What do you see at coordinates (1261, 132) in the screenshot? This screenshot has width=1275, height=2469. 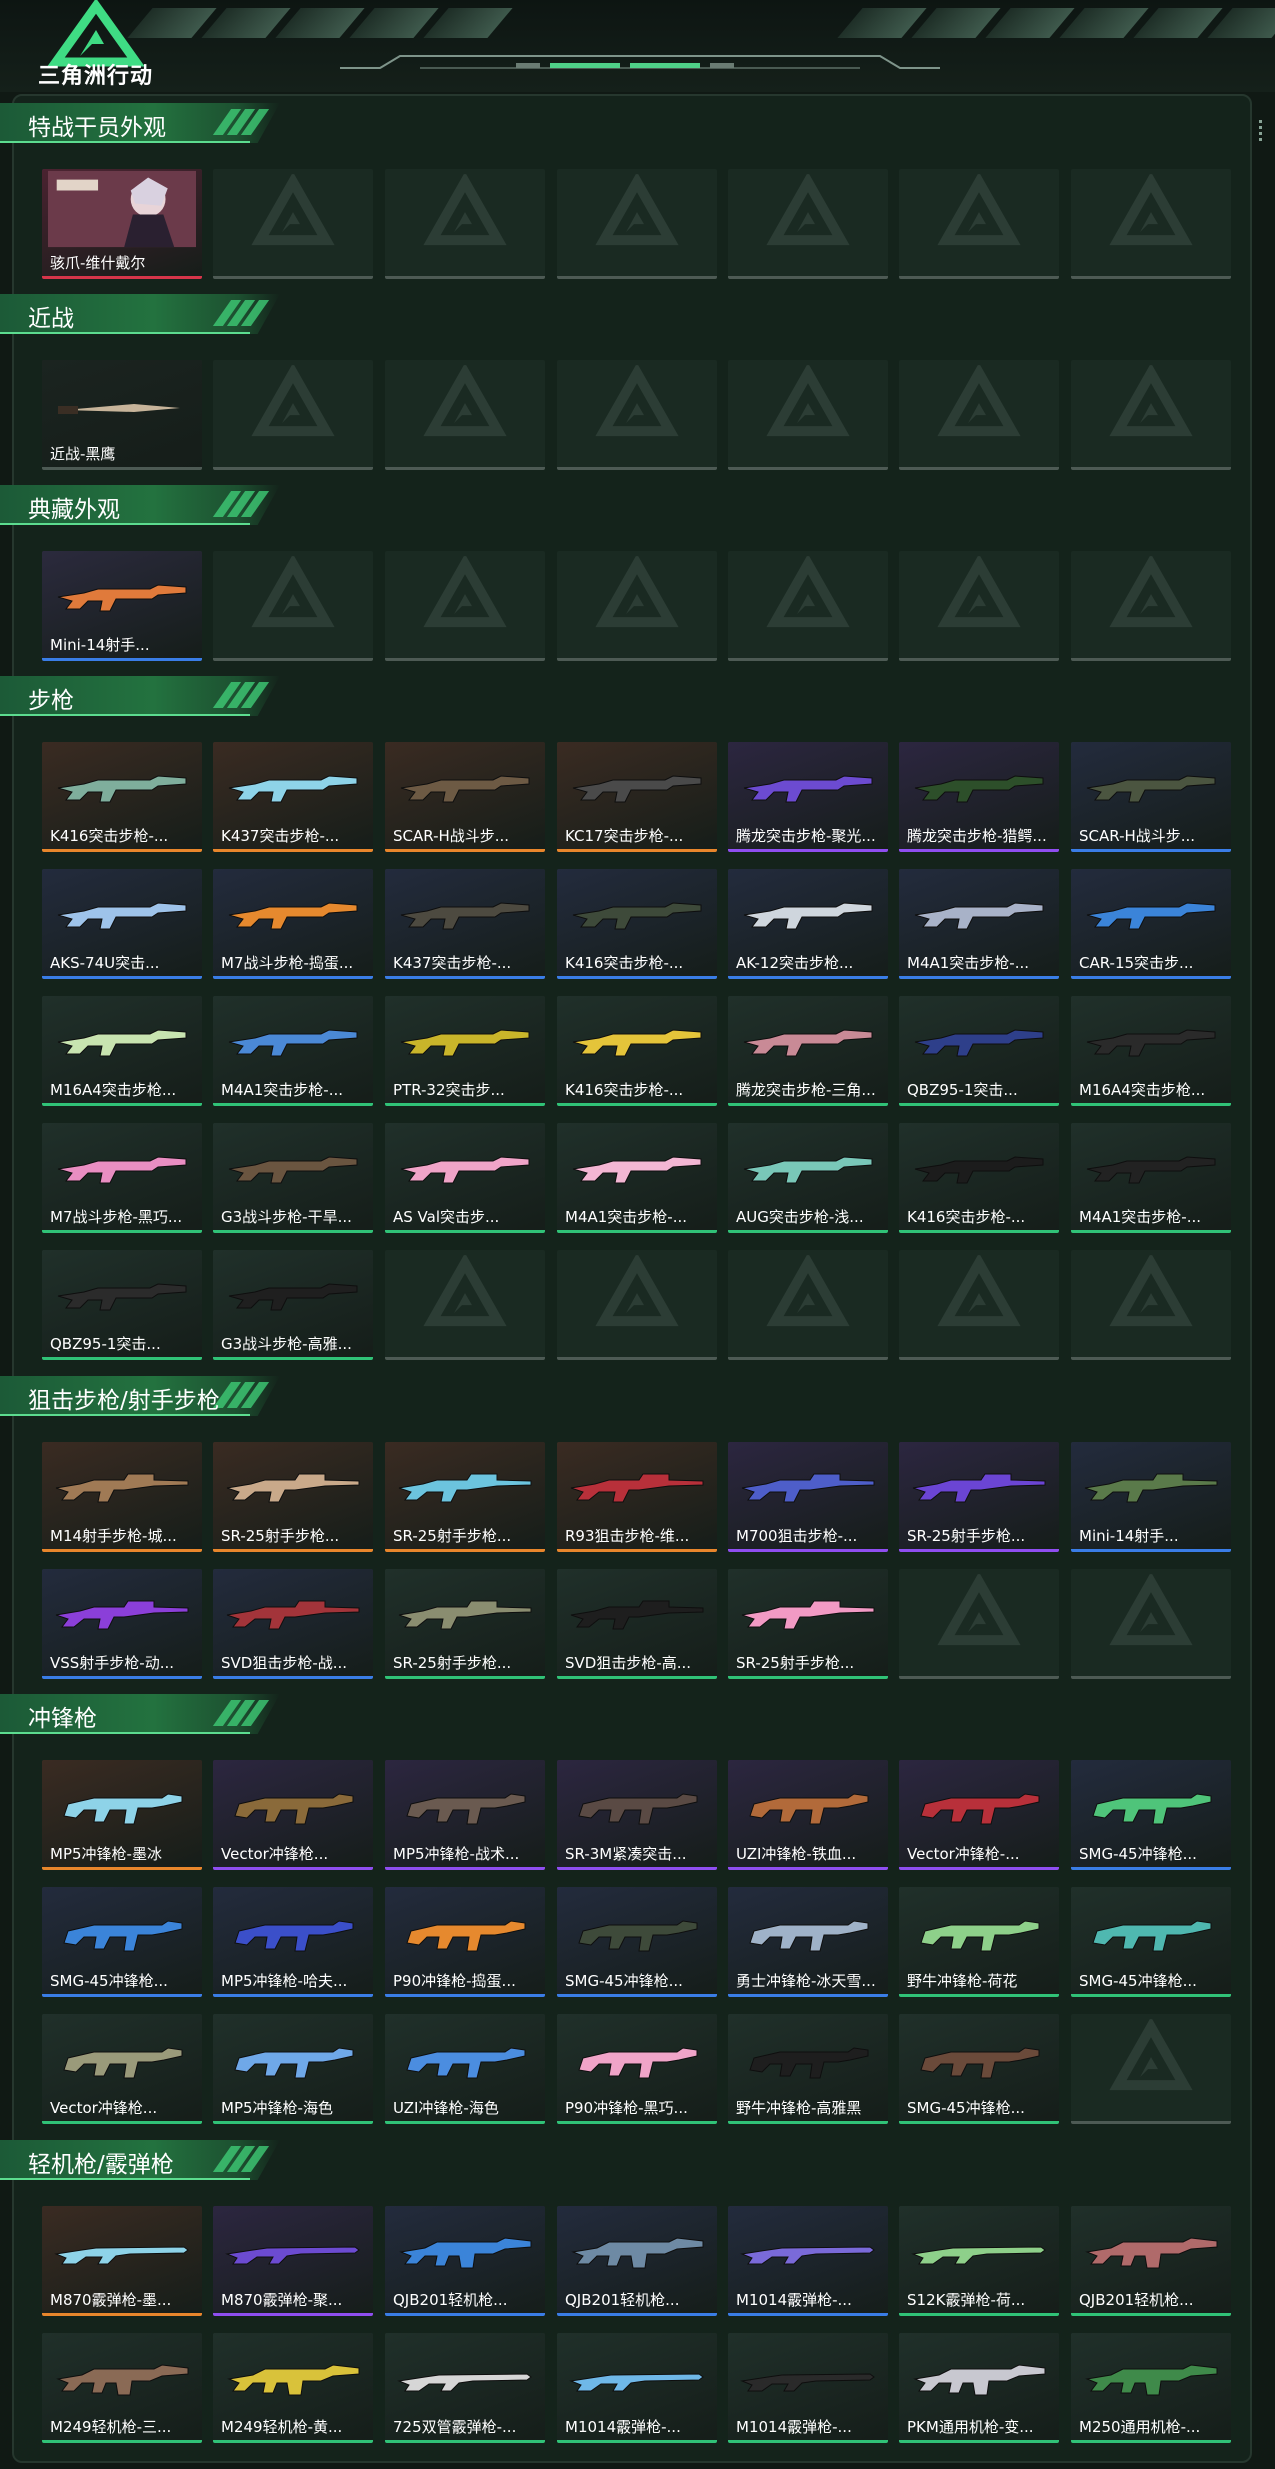 I see `scrollbar-handle` at bounding box center [1261, 132].